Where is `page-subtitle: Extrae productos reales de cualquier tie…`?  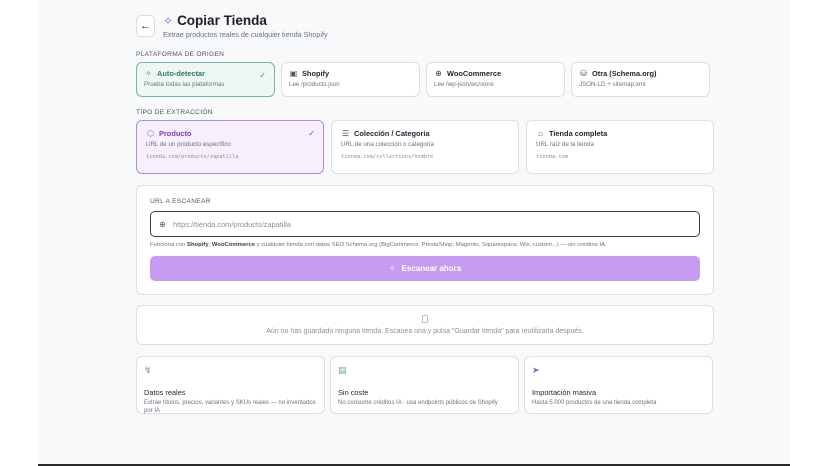 page-subtitle: Extrae productos reales de cualquier tie… is located at coordinates (245, 34).